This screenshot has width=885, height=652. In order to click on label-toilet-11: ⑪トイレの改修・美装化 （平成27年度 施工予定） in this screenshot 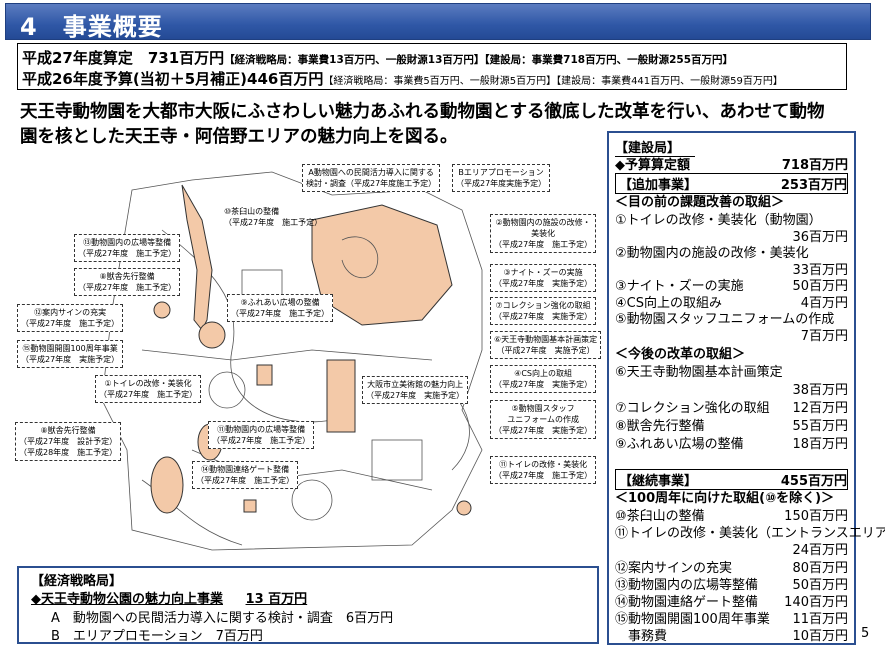, I will do `click(543, 470)`.